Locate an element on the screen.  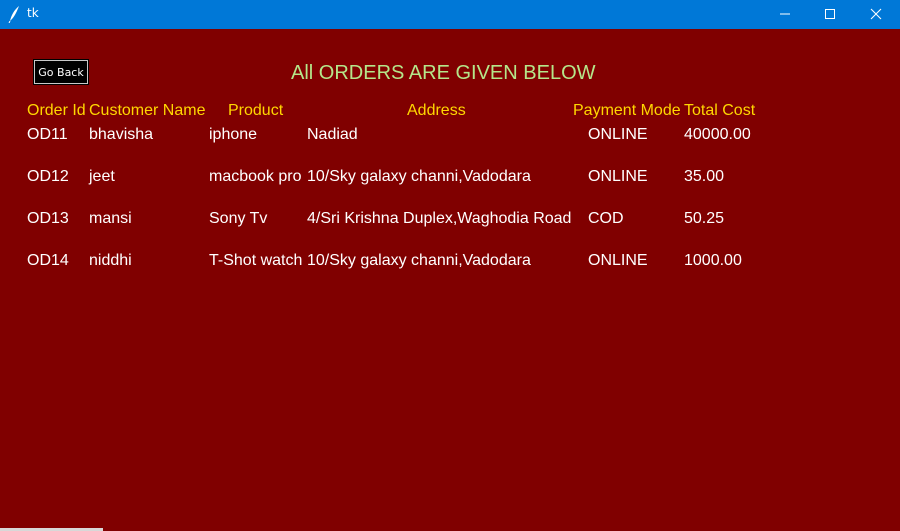
cell-total-cost: 35.00 is located at coordinates (704, 176).